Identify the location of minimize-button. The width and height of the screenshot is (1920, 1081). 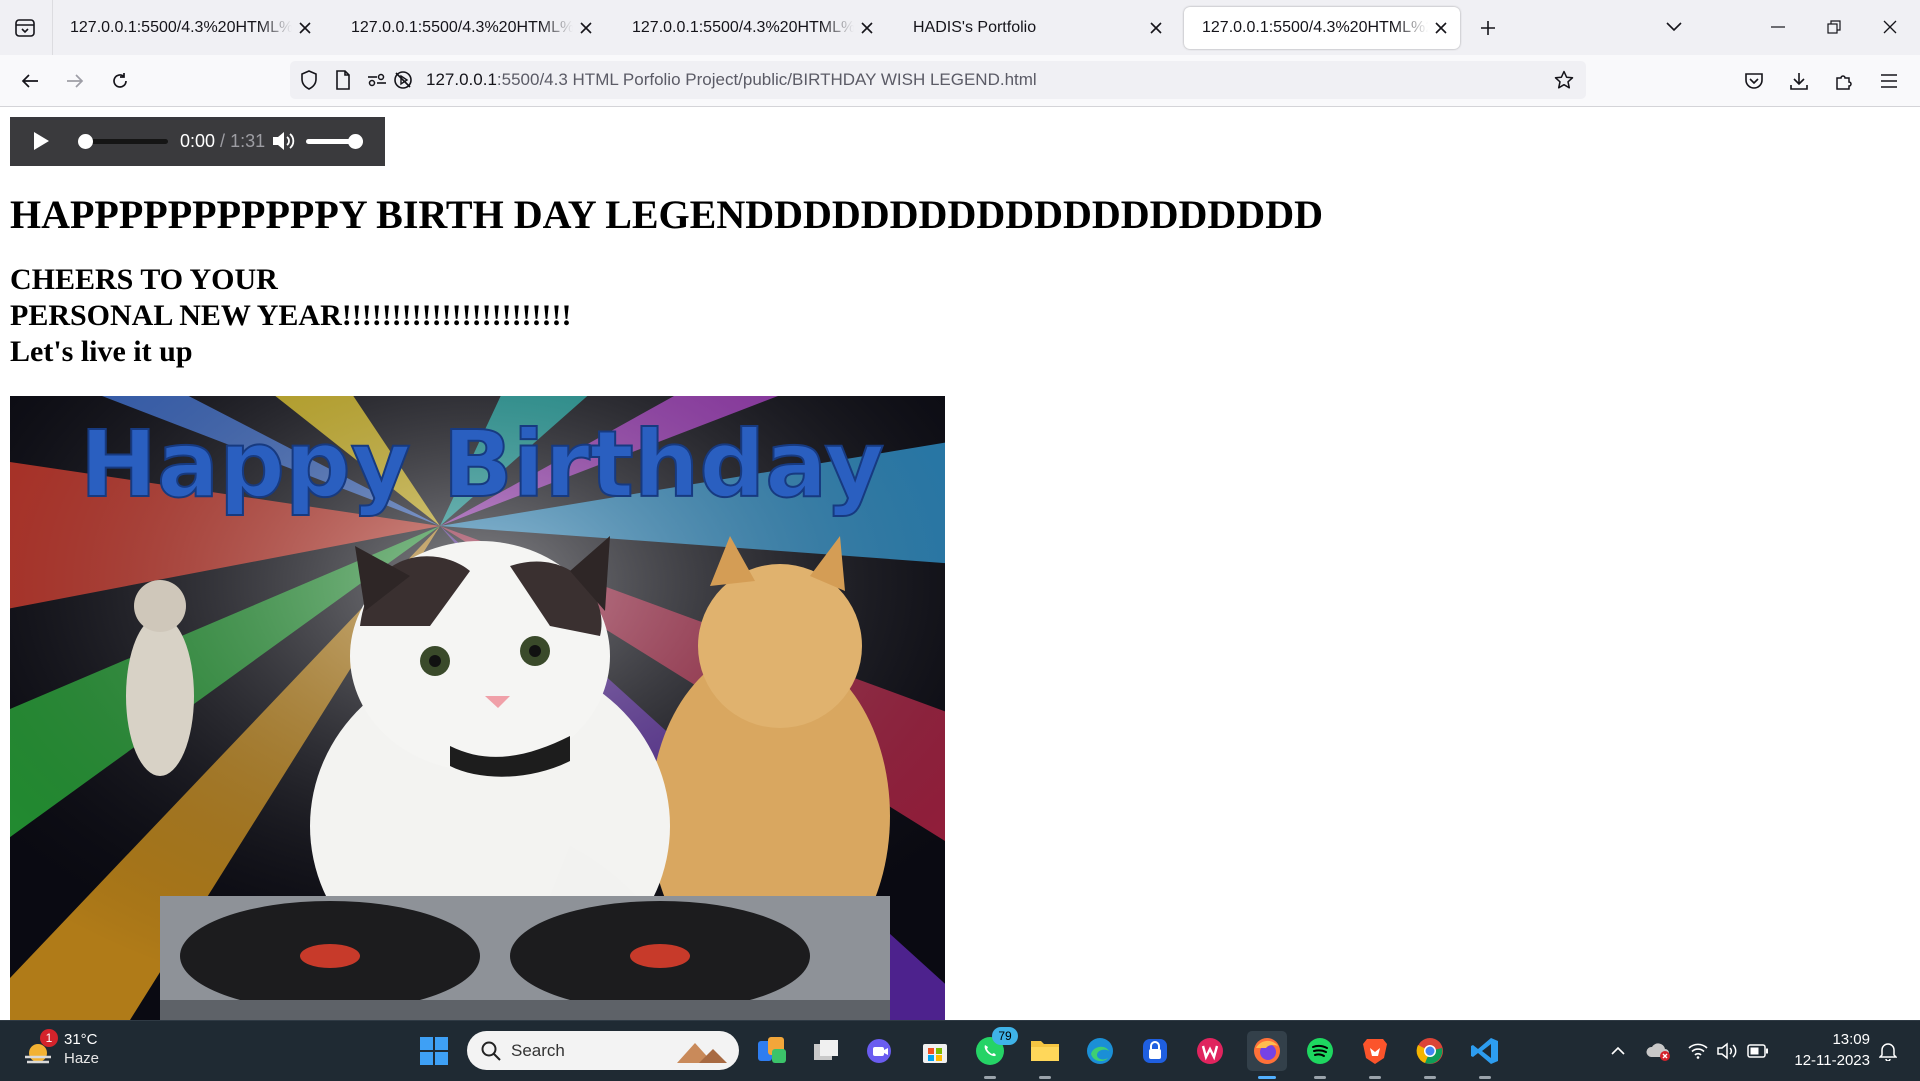
(1778, 27).